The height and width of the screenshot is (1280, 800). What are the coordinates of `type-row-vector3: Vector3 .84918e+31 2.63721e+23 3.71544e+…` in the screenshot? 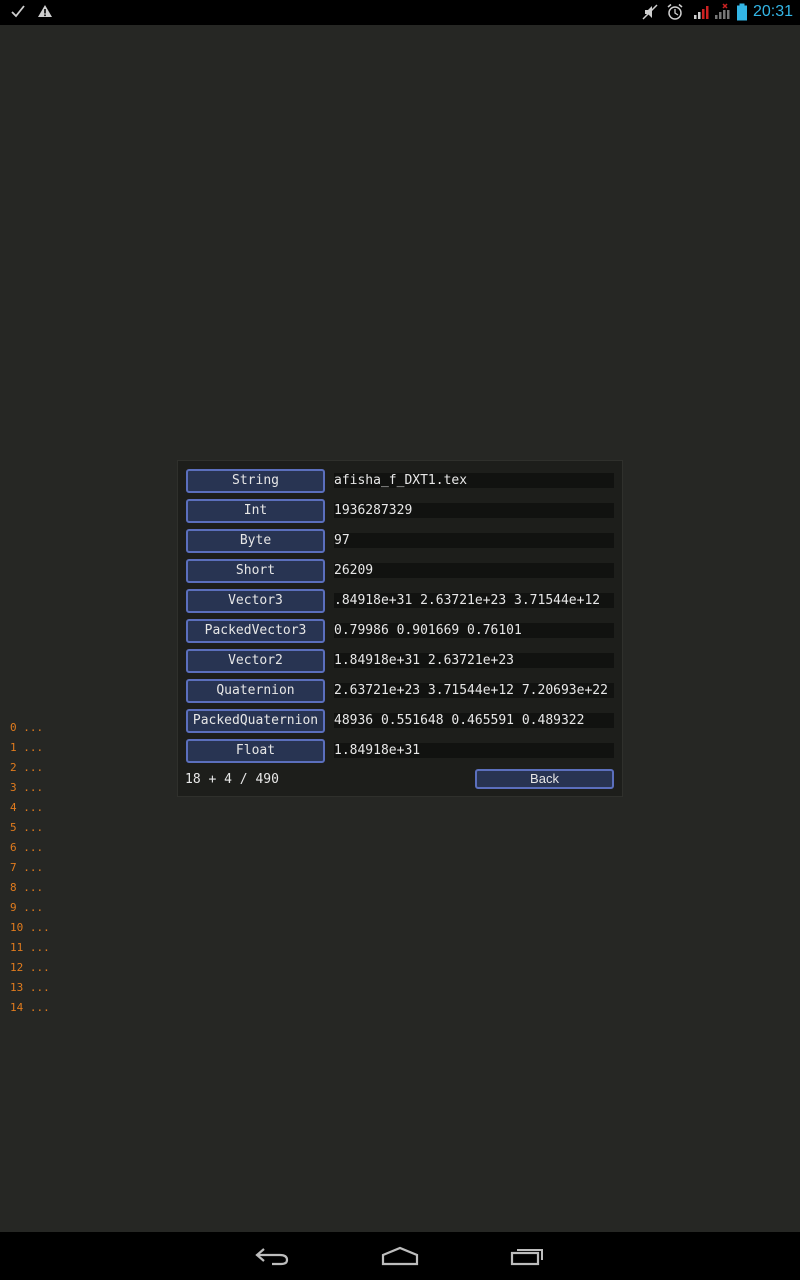 It's located at (401, 602).